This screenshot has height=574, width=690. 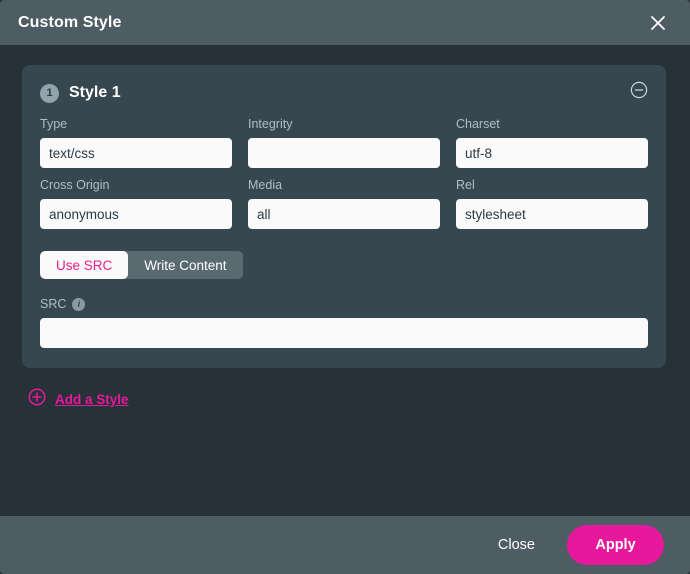 What do you see at coordinates (70, 22) in the screenshot?
I see `dialog-title: Custom Style` at bounding box center [70, 22].